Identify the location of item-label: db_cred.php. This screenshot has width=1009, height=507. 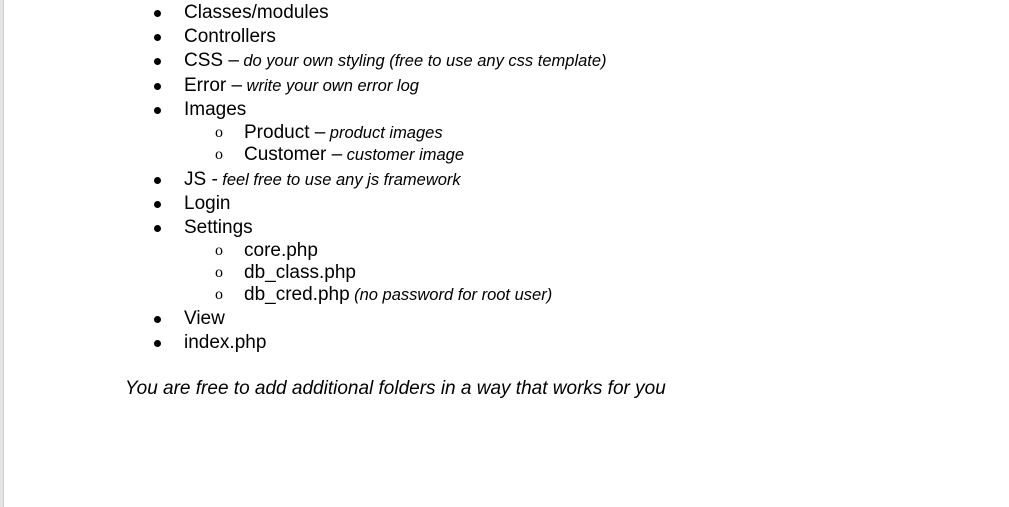
(297, 294).